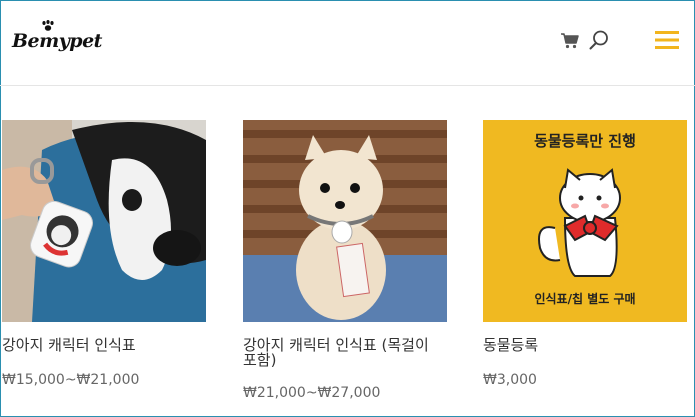 This screenshot has height=417, width=695. I want to click on search-icon, so click(599, 40).